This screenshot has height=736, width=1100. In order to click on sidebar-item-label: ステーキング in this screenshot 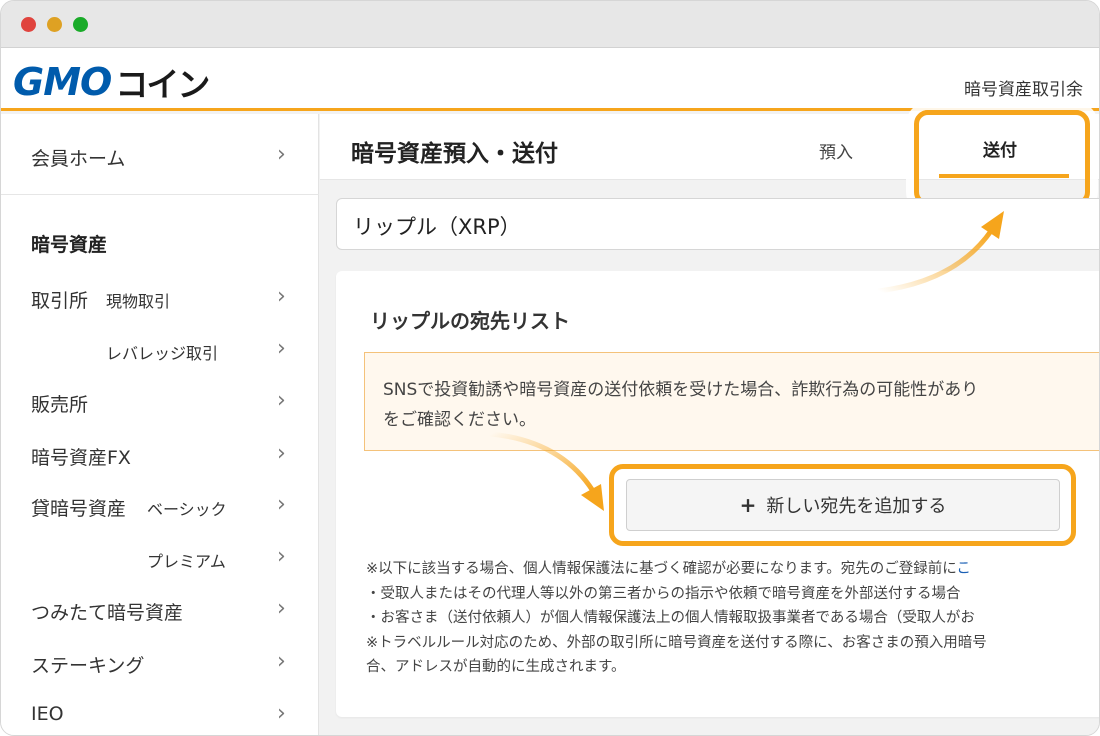, I will do `click(88, 666)`.